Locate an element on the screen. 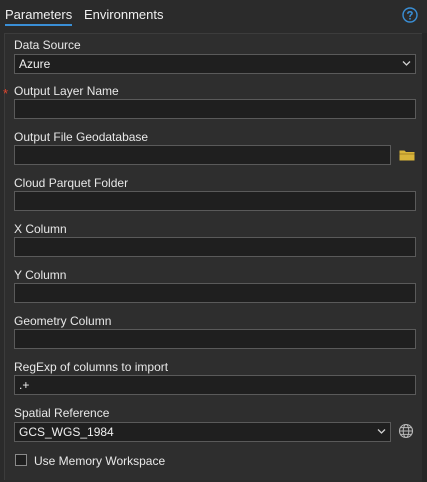 The width and height of the screenshot is (427, 482). geometry-column-input is located at coordinates (215, 339).